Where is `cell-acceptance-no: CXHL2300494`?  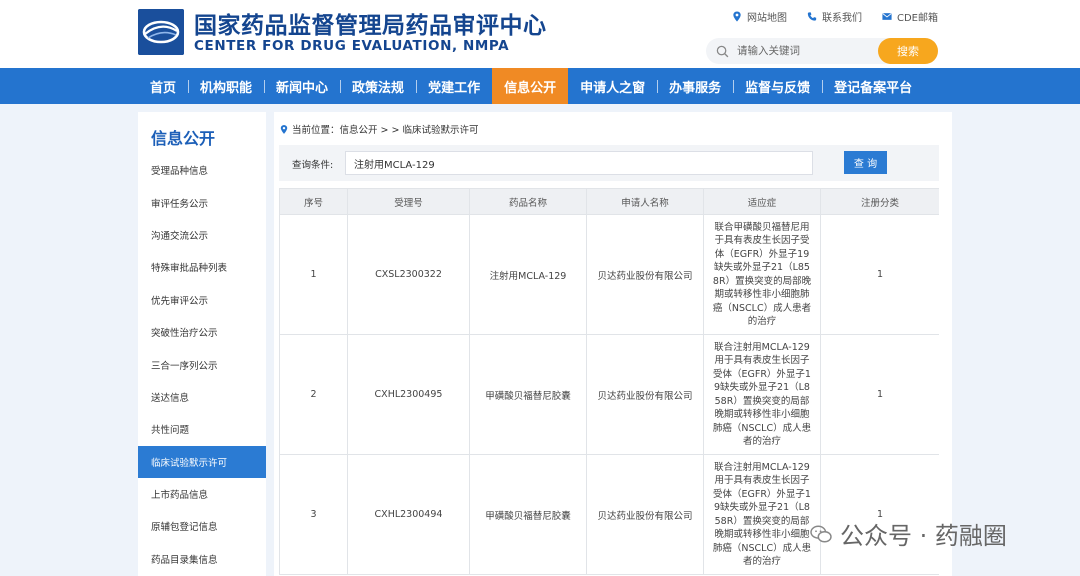 cell-acceptance-no: CXHL2300494 is located at coordinates (408, 514).